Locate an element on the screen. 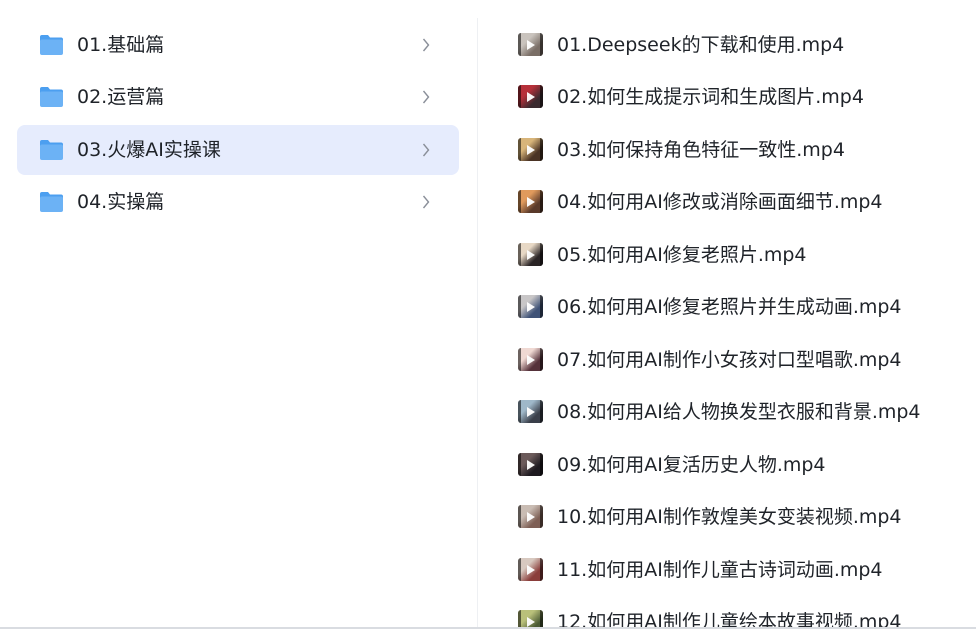 The width and height of the screenshot is (976, 629). video-file-item: 03.如何保持角色特征一致性.mp4 is located at coordinates (746, 150).